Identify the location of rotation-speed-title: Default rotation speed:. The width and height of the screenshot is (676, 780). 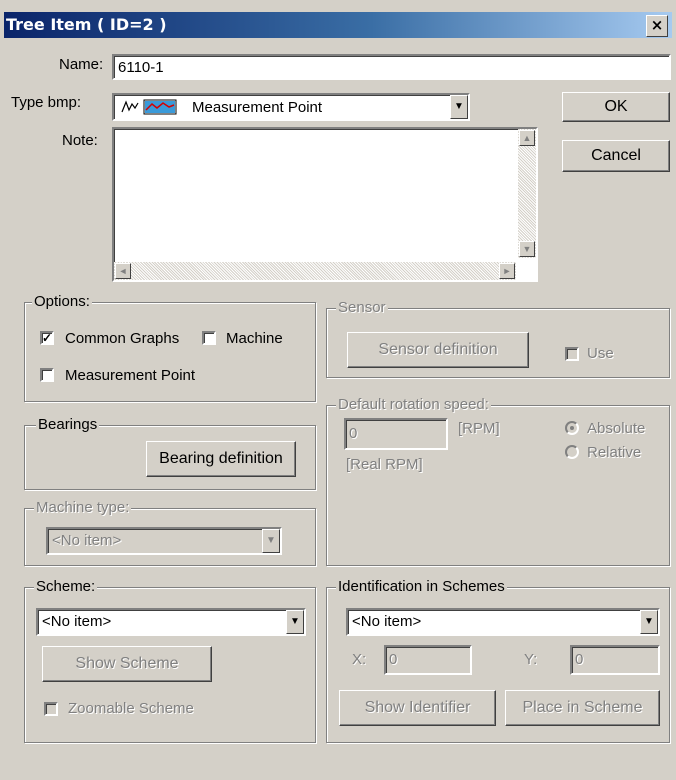
(413, 404).